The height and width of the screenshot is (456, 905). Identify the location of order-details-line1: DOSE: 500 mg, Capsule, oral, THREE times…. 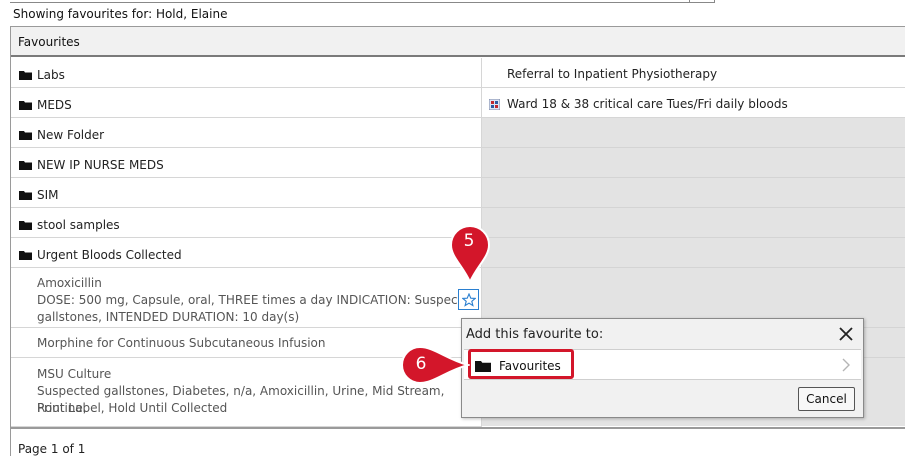
(257, 300).